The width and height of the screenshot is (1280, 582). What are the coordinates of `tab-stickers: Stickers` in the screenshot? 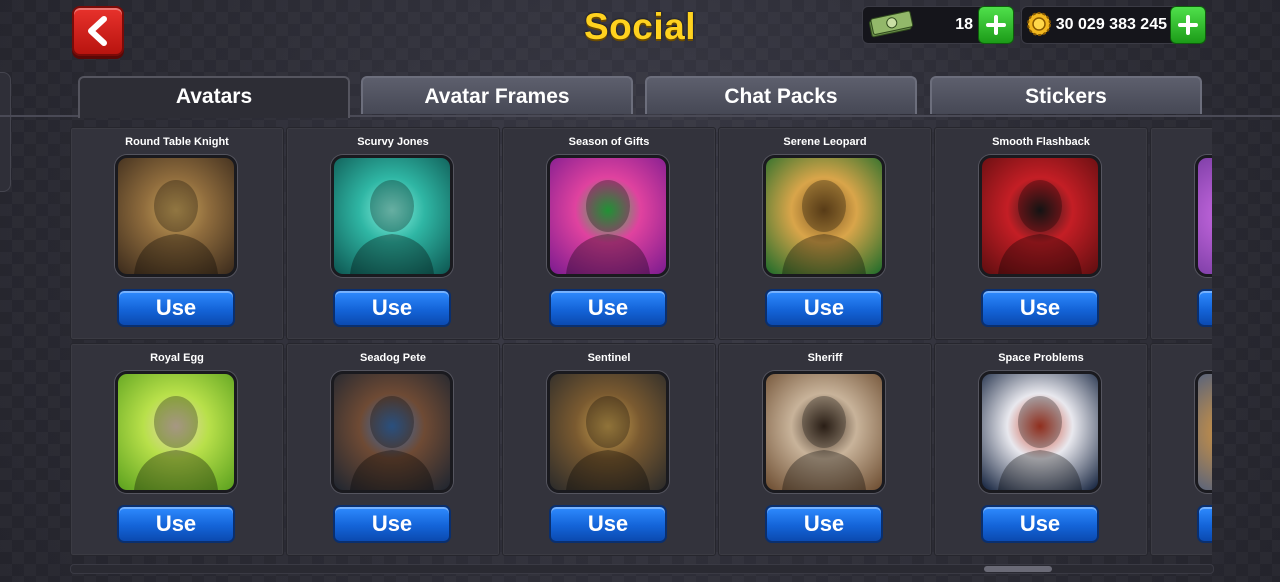 It's located at (1066, 95).